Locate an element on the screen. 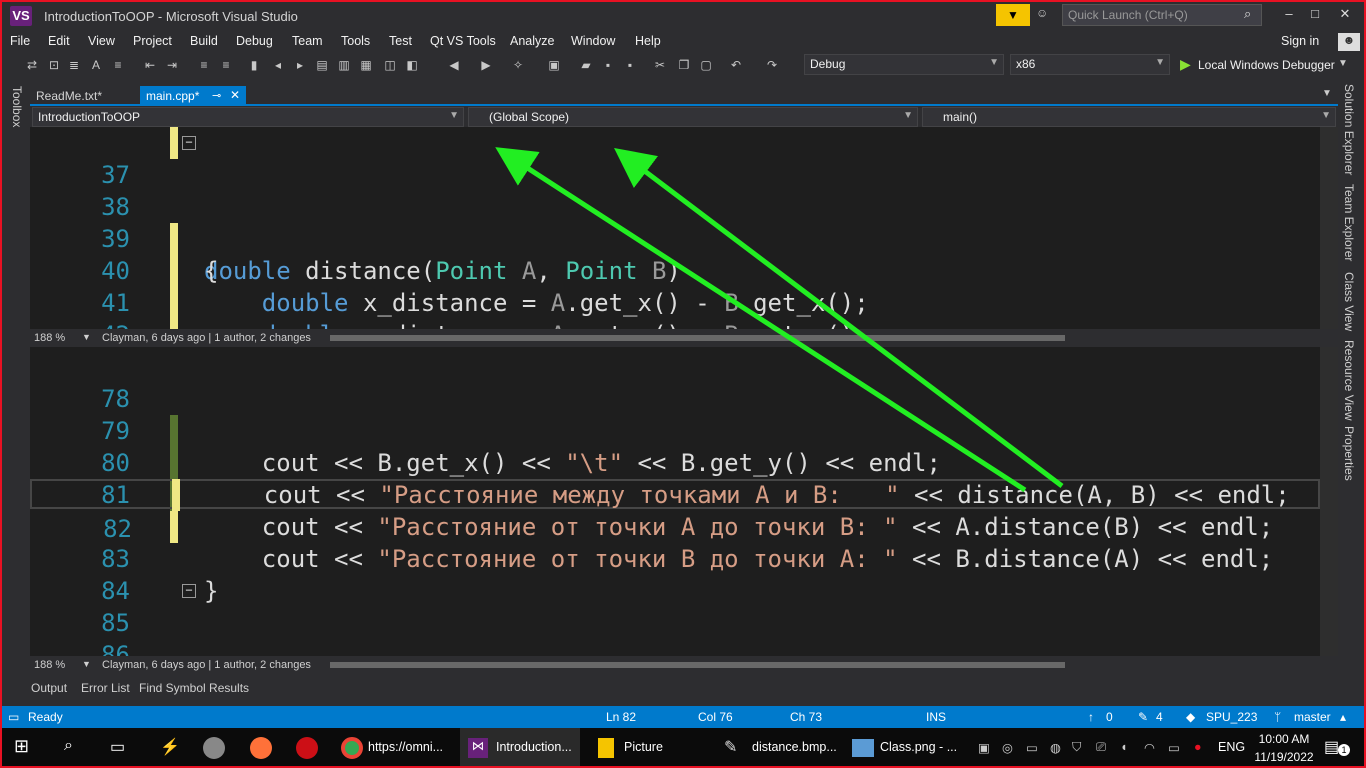 Image resolution: width=1366 pixels, height=768 pixels. branch-icon: ᛘ is located at coordinates (1277, 717).